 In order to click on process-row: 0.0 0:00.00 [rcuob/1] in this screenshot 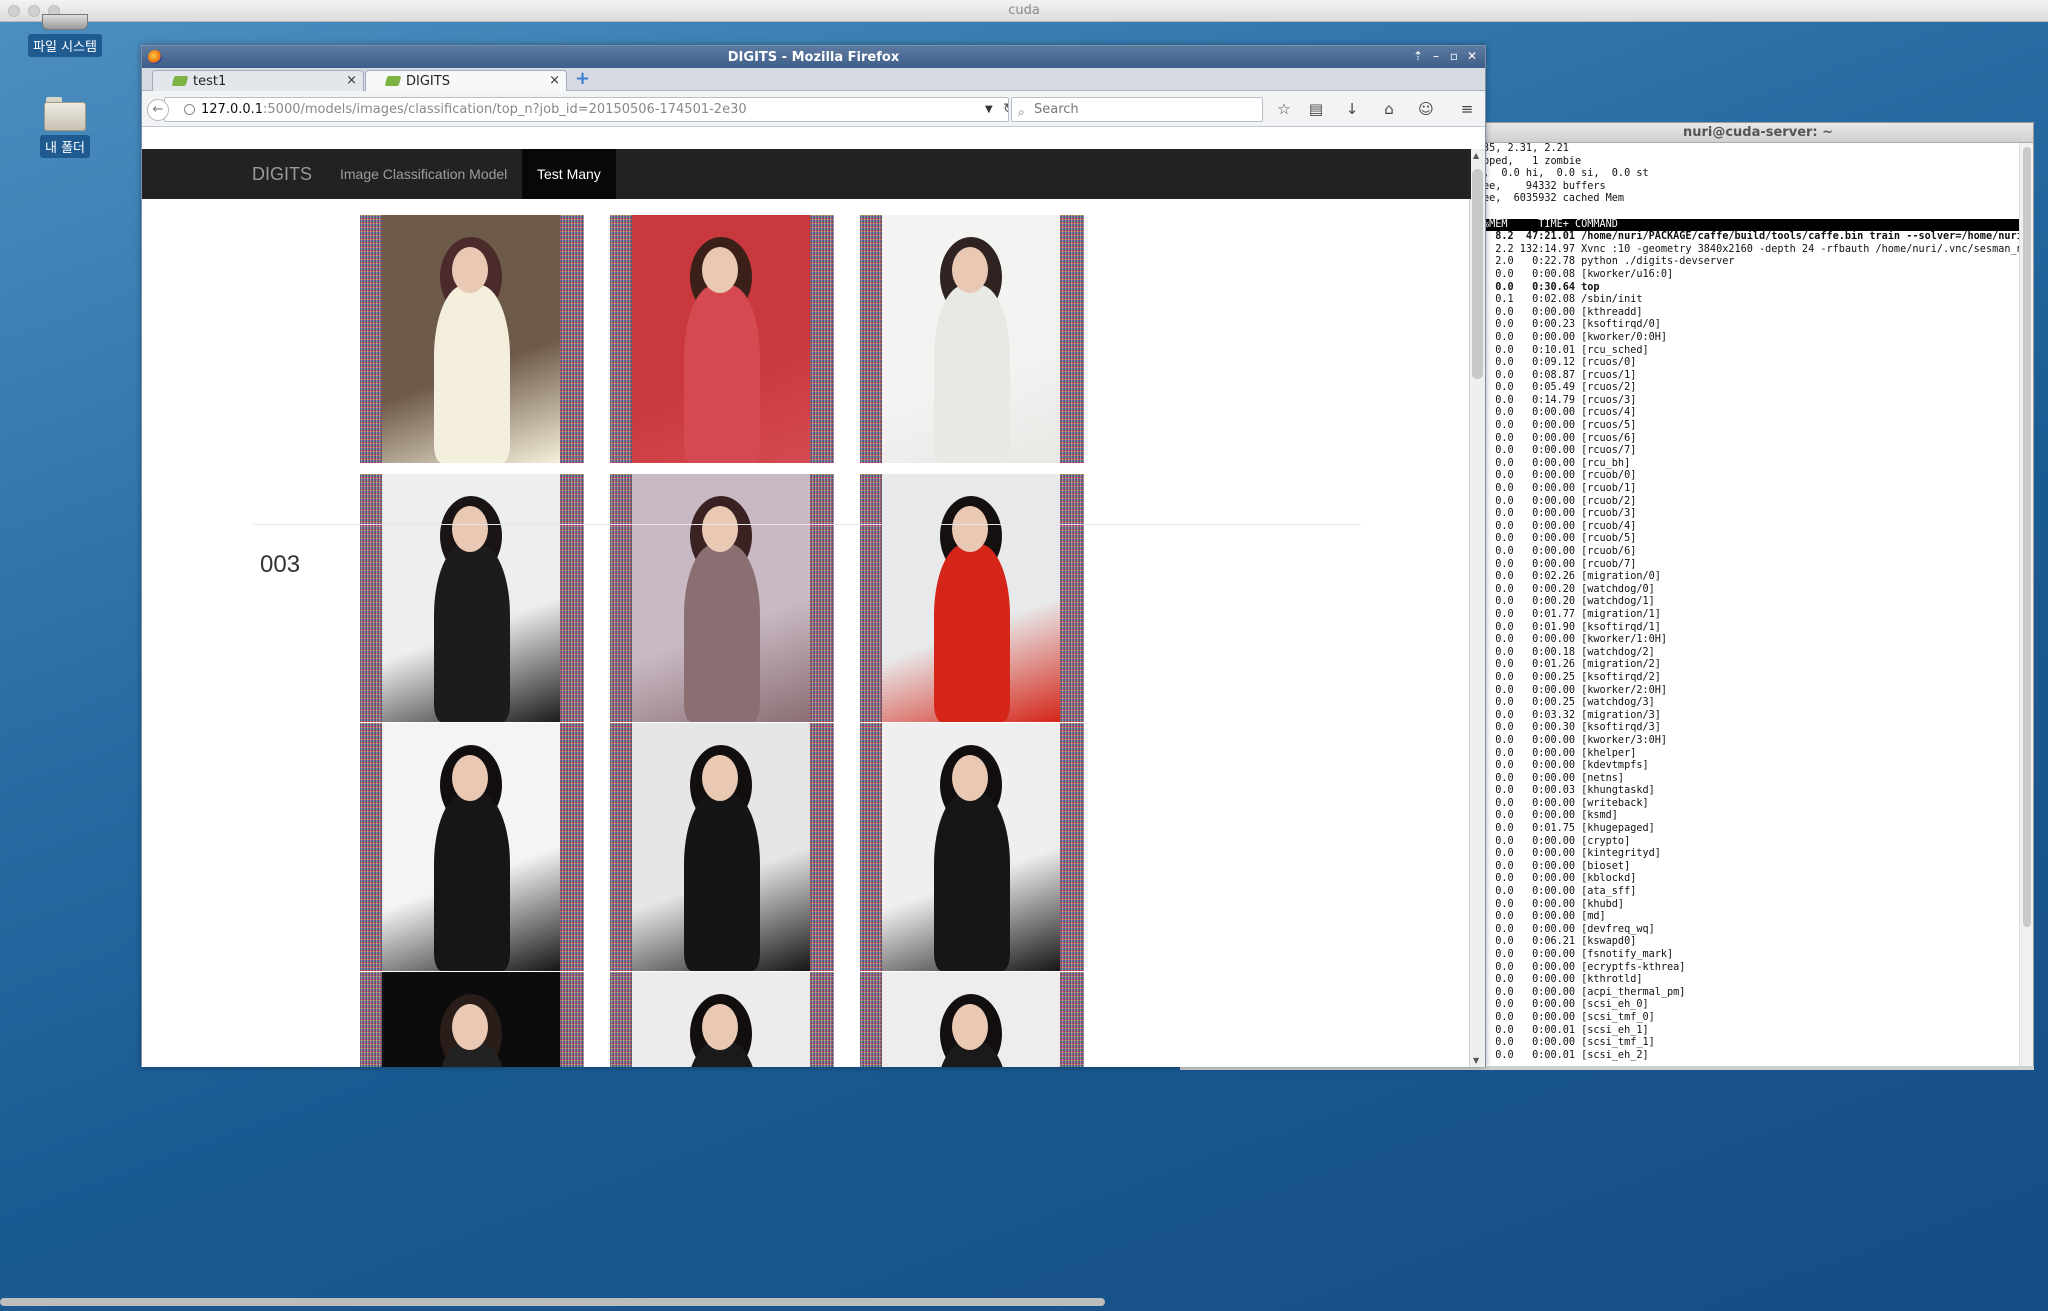, I will do `click(1560, 489)`.